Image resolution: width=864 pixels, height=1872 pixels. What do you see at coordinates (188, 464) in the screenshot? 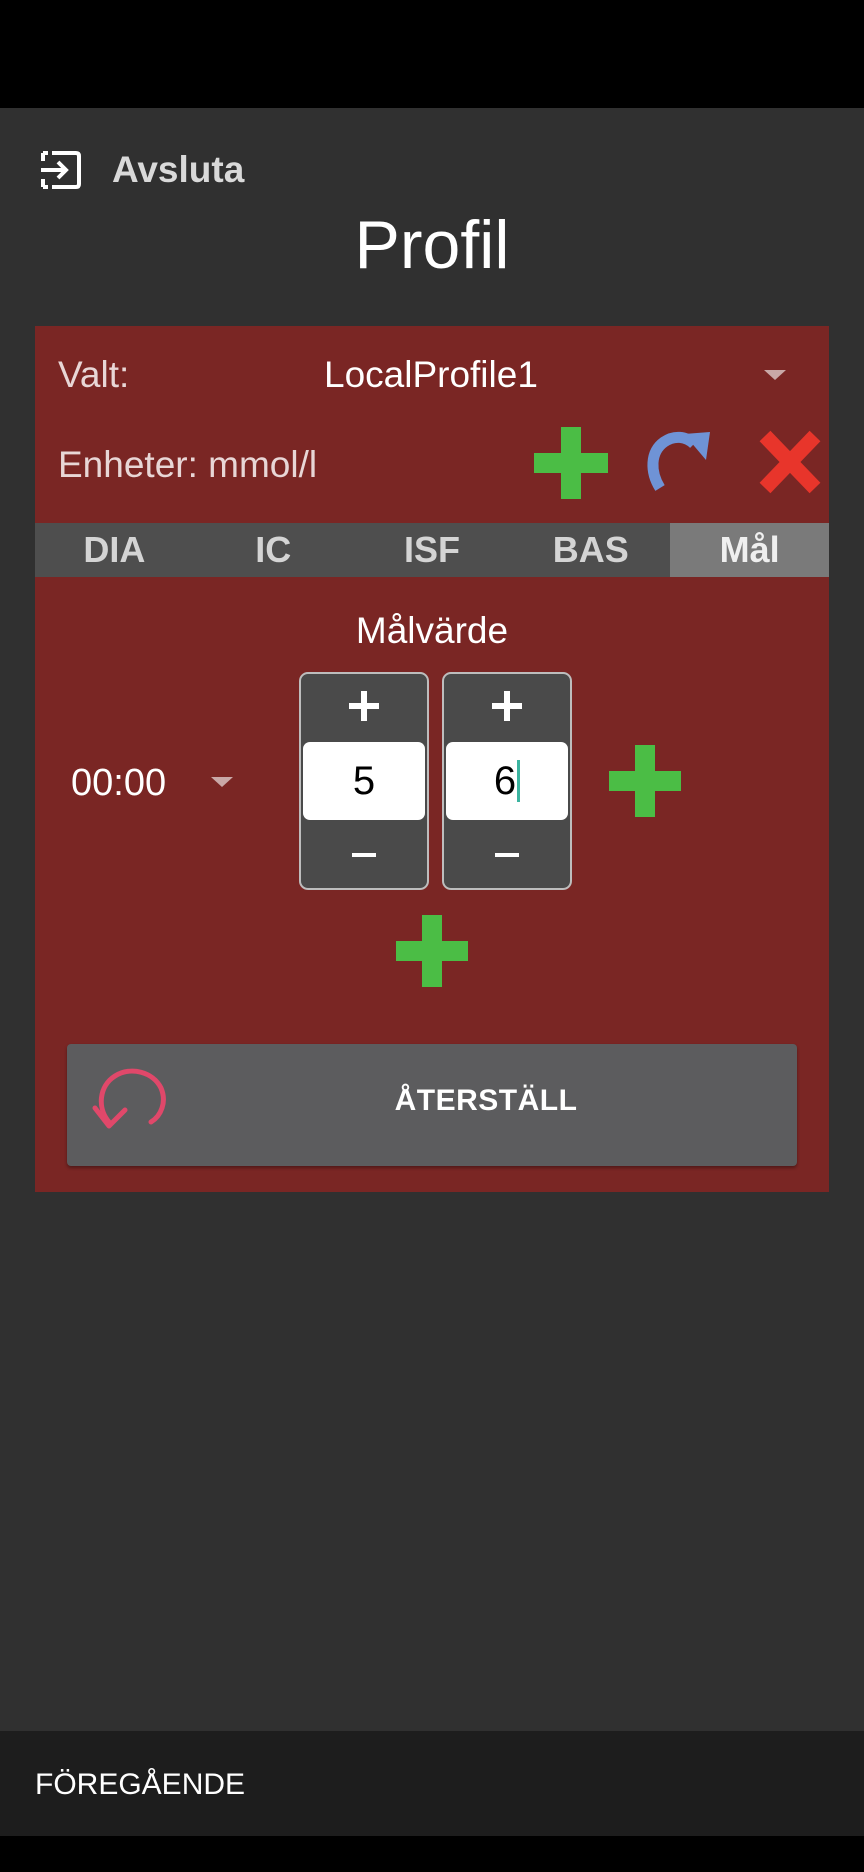
I see `units-label: Enheter: mmol/l` at bounding box center [188, 464].